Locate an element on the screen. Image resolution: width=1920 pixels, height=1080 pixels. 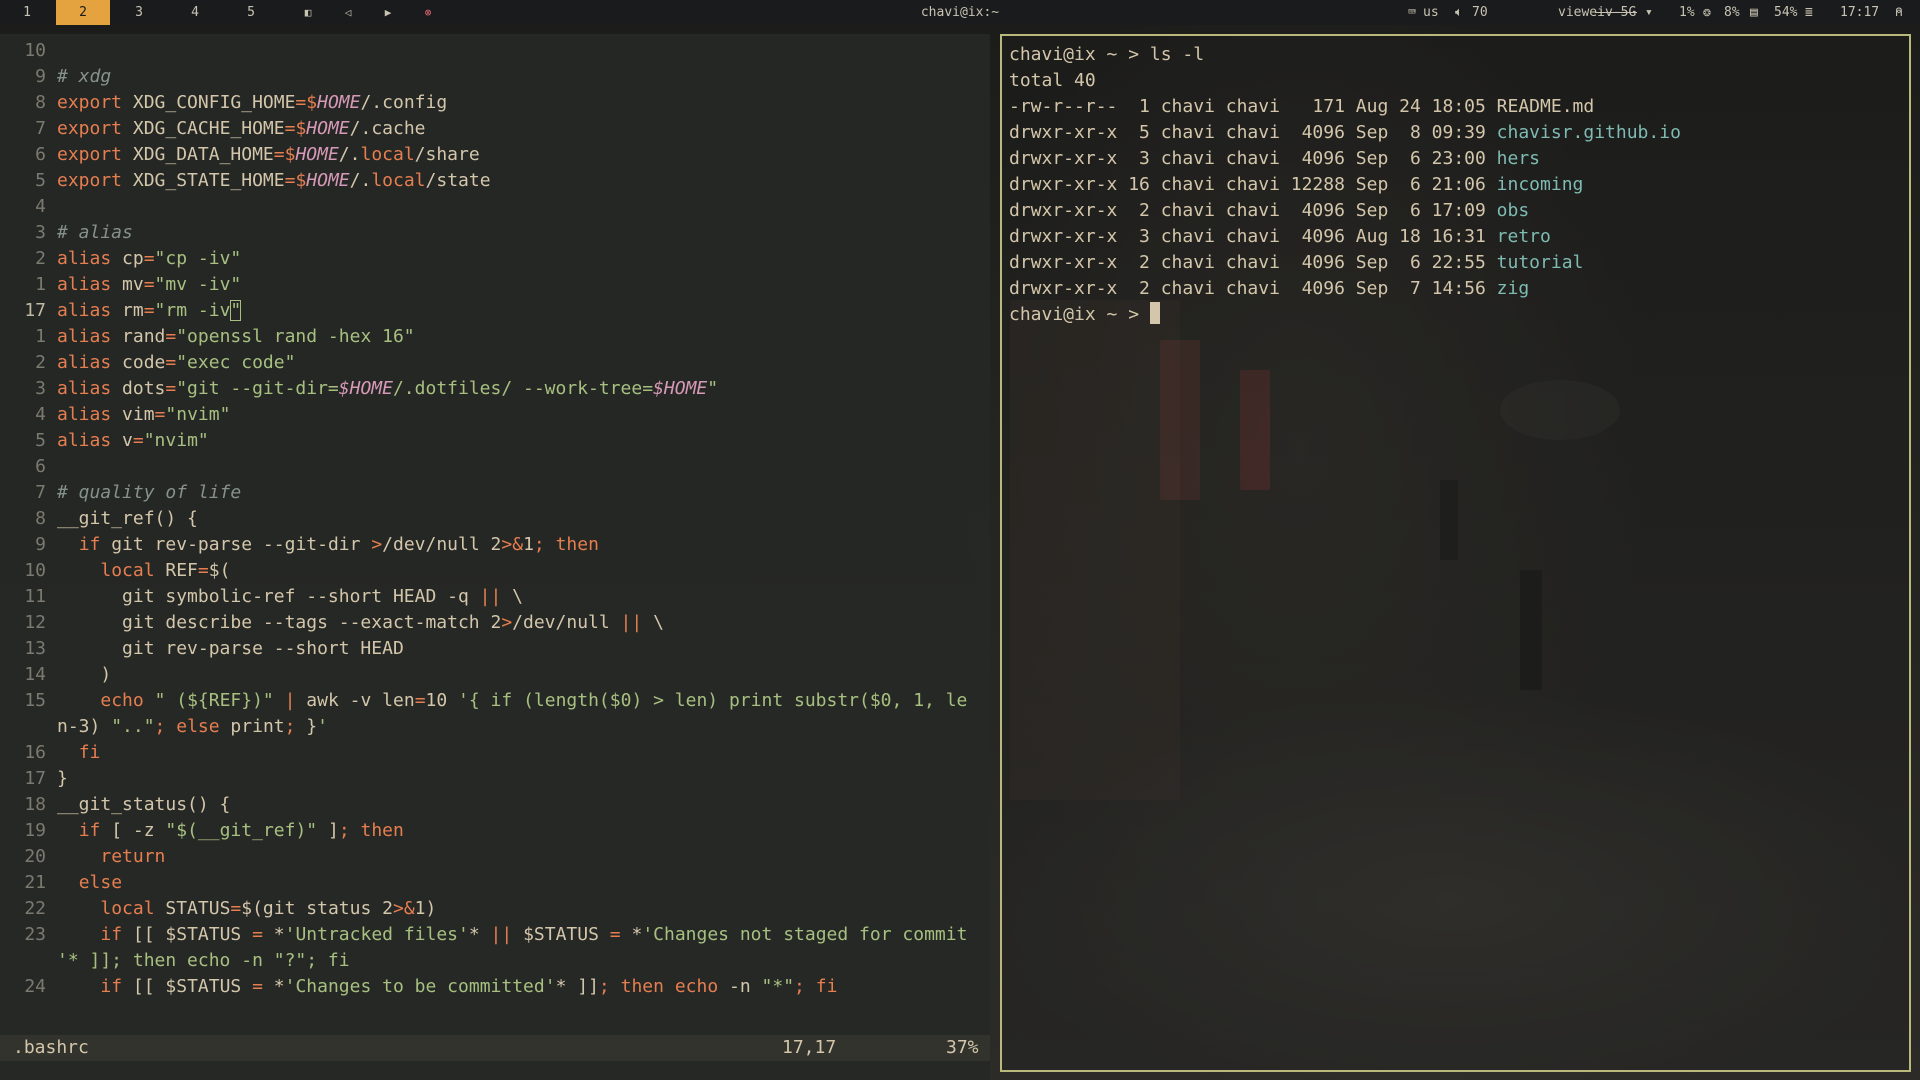
workspace-3: 3 is located at coordinates (139, 12).